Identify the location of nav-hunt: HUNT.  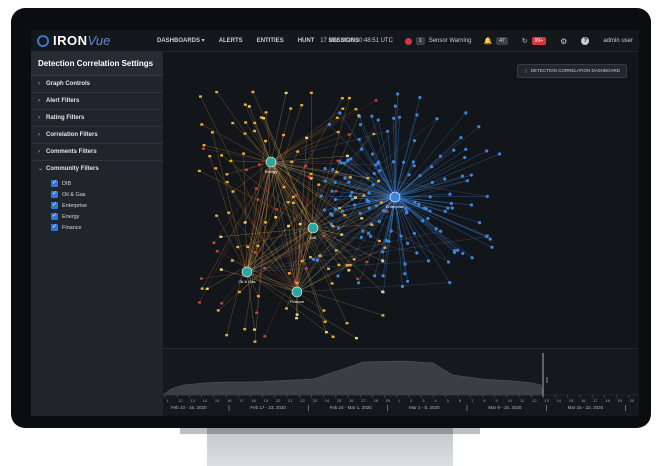
(306, 41).